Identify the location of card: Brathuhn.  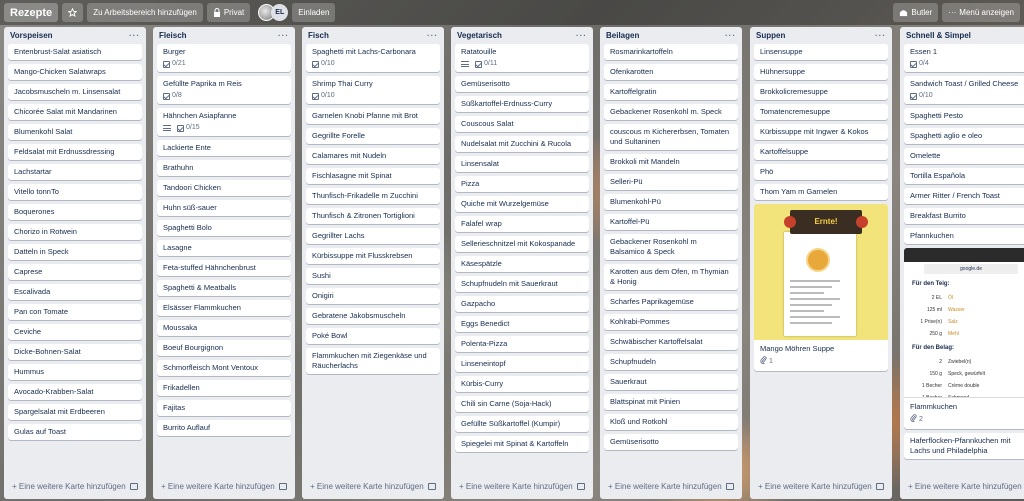
(224, 168).